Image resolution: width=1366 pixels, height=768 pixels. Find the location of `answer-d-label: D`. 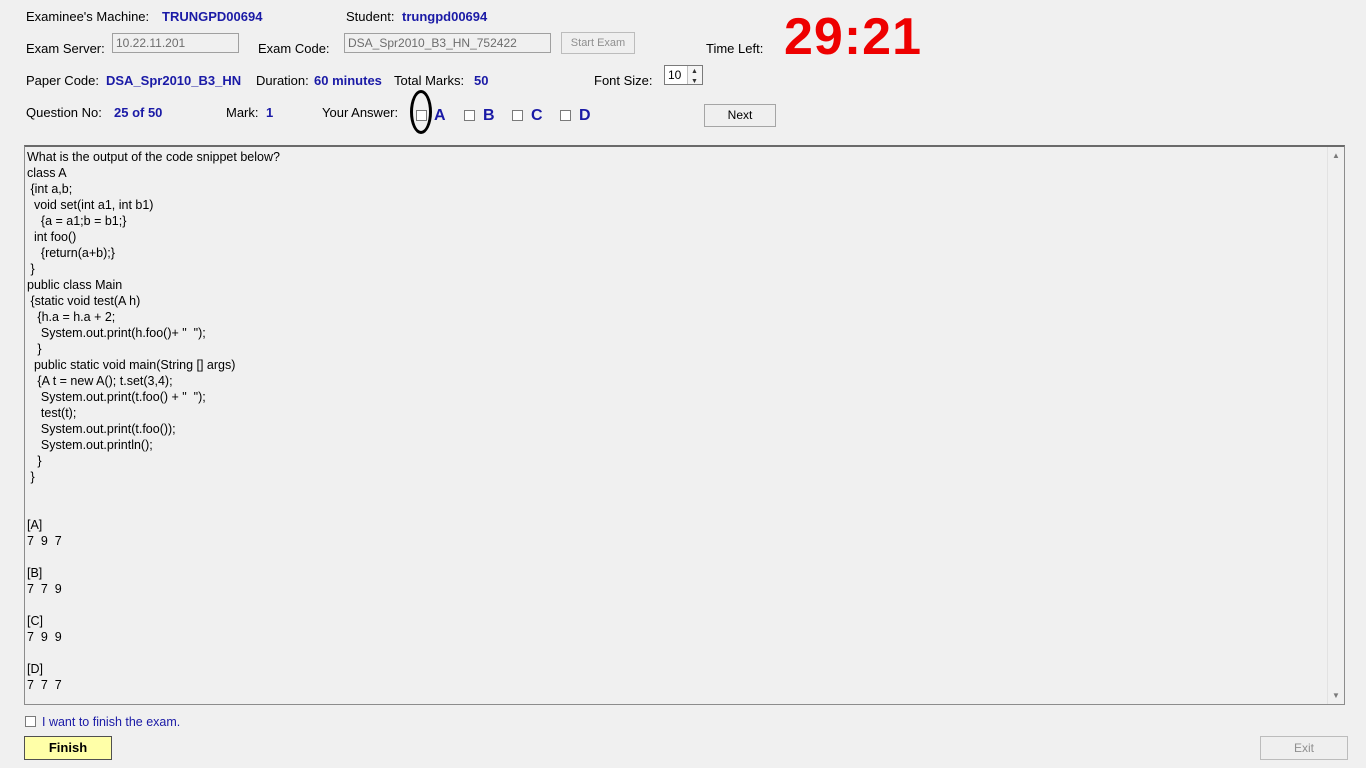

answer-d-label: D is located at coordinates (585, 115).